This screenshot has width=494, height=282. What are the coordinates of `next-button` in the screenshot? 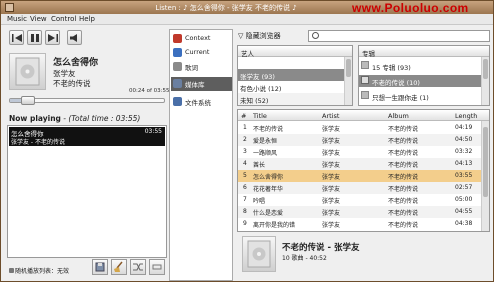 It's located at (52, 37).